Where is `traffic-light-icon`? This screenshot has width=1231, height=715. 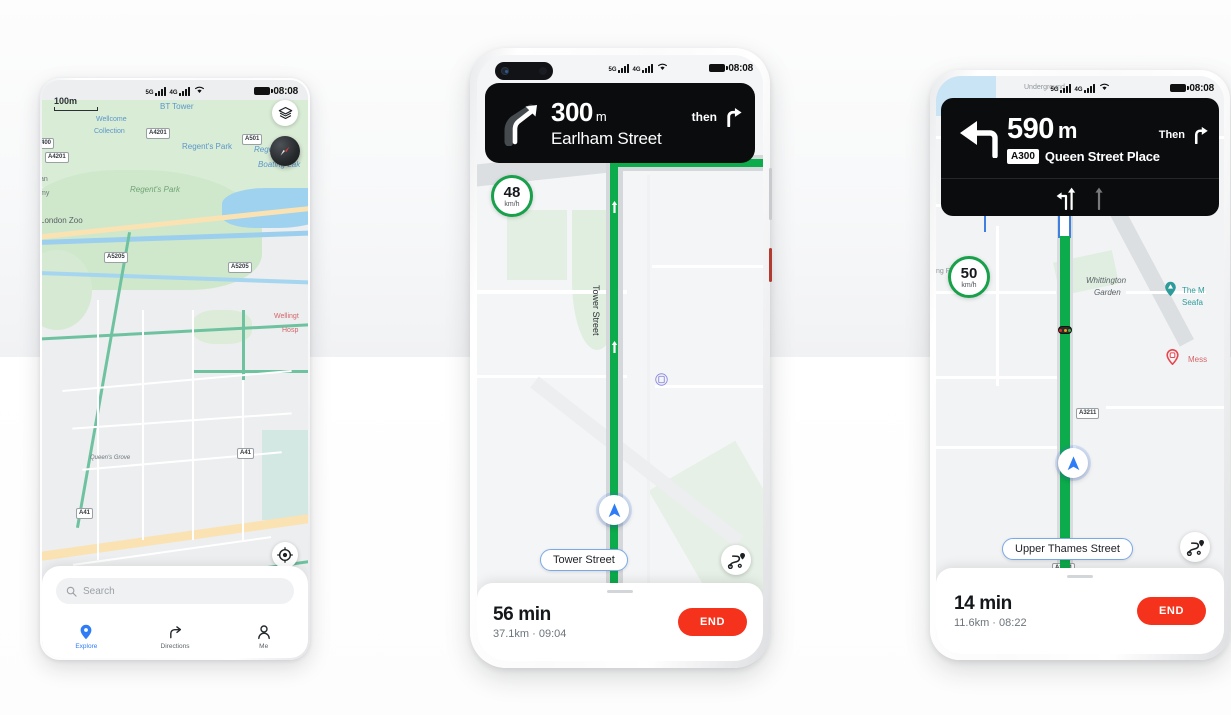 traffic-light-icon is located at coordinates (1065, 330).